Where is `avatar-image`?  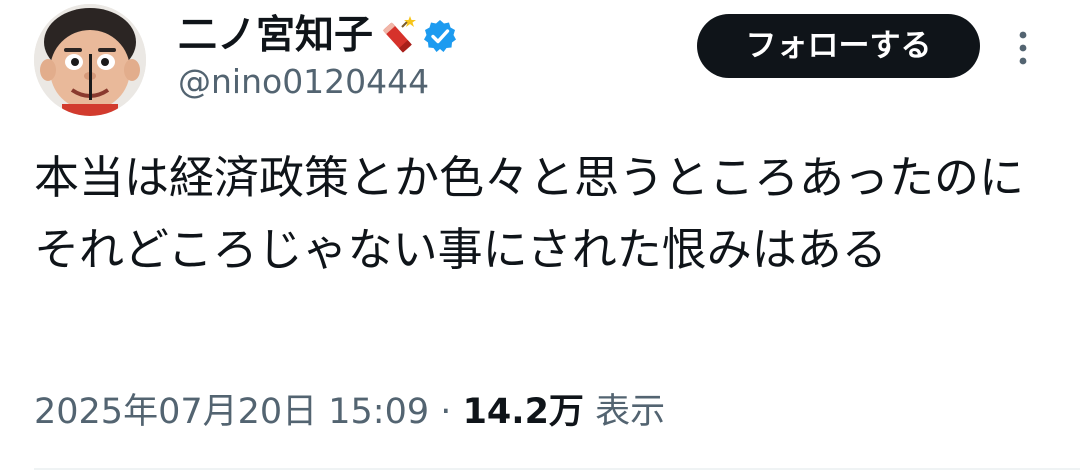 avatar-image is located at coordinates (90, 60).